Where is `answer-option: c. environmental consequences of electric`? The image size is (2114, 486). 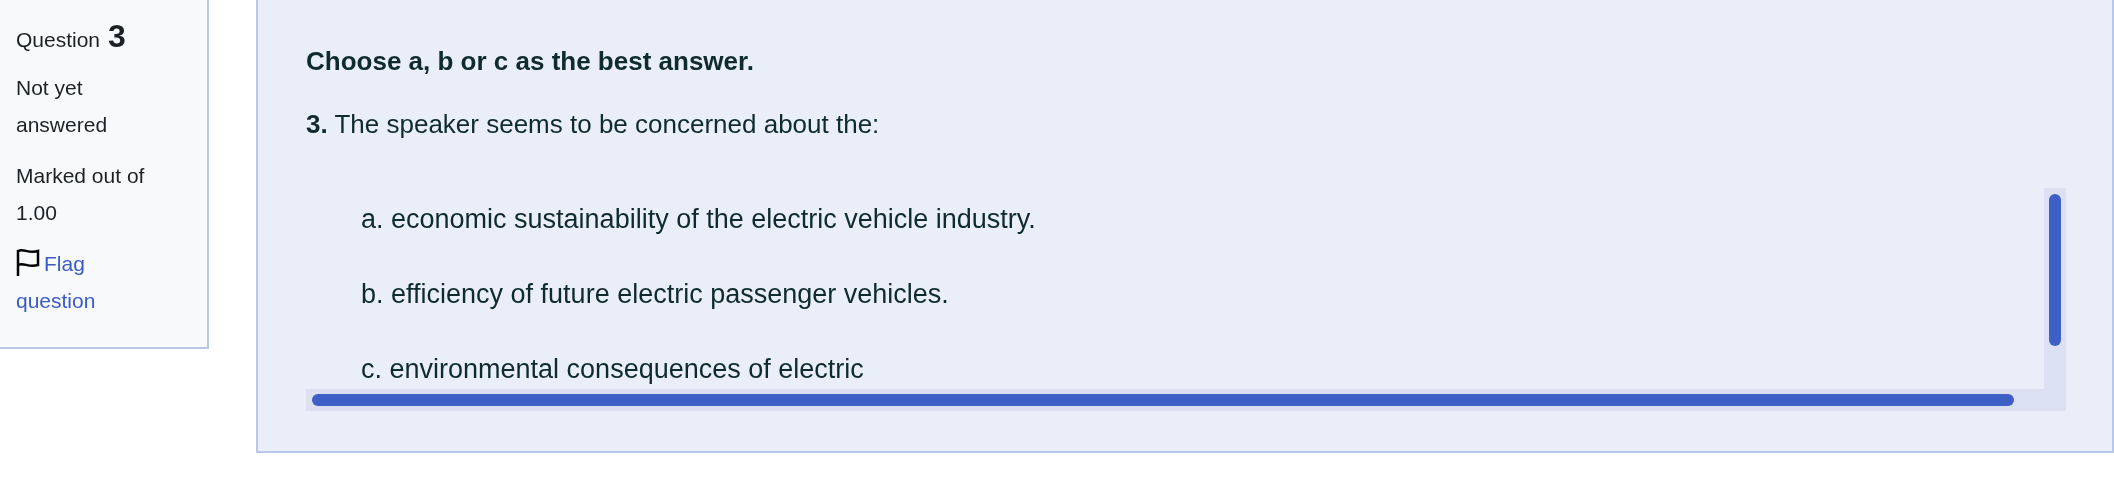 answer-option: c. environmental consequences of electric is located at coordinates (612, 369).